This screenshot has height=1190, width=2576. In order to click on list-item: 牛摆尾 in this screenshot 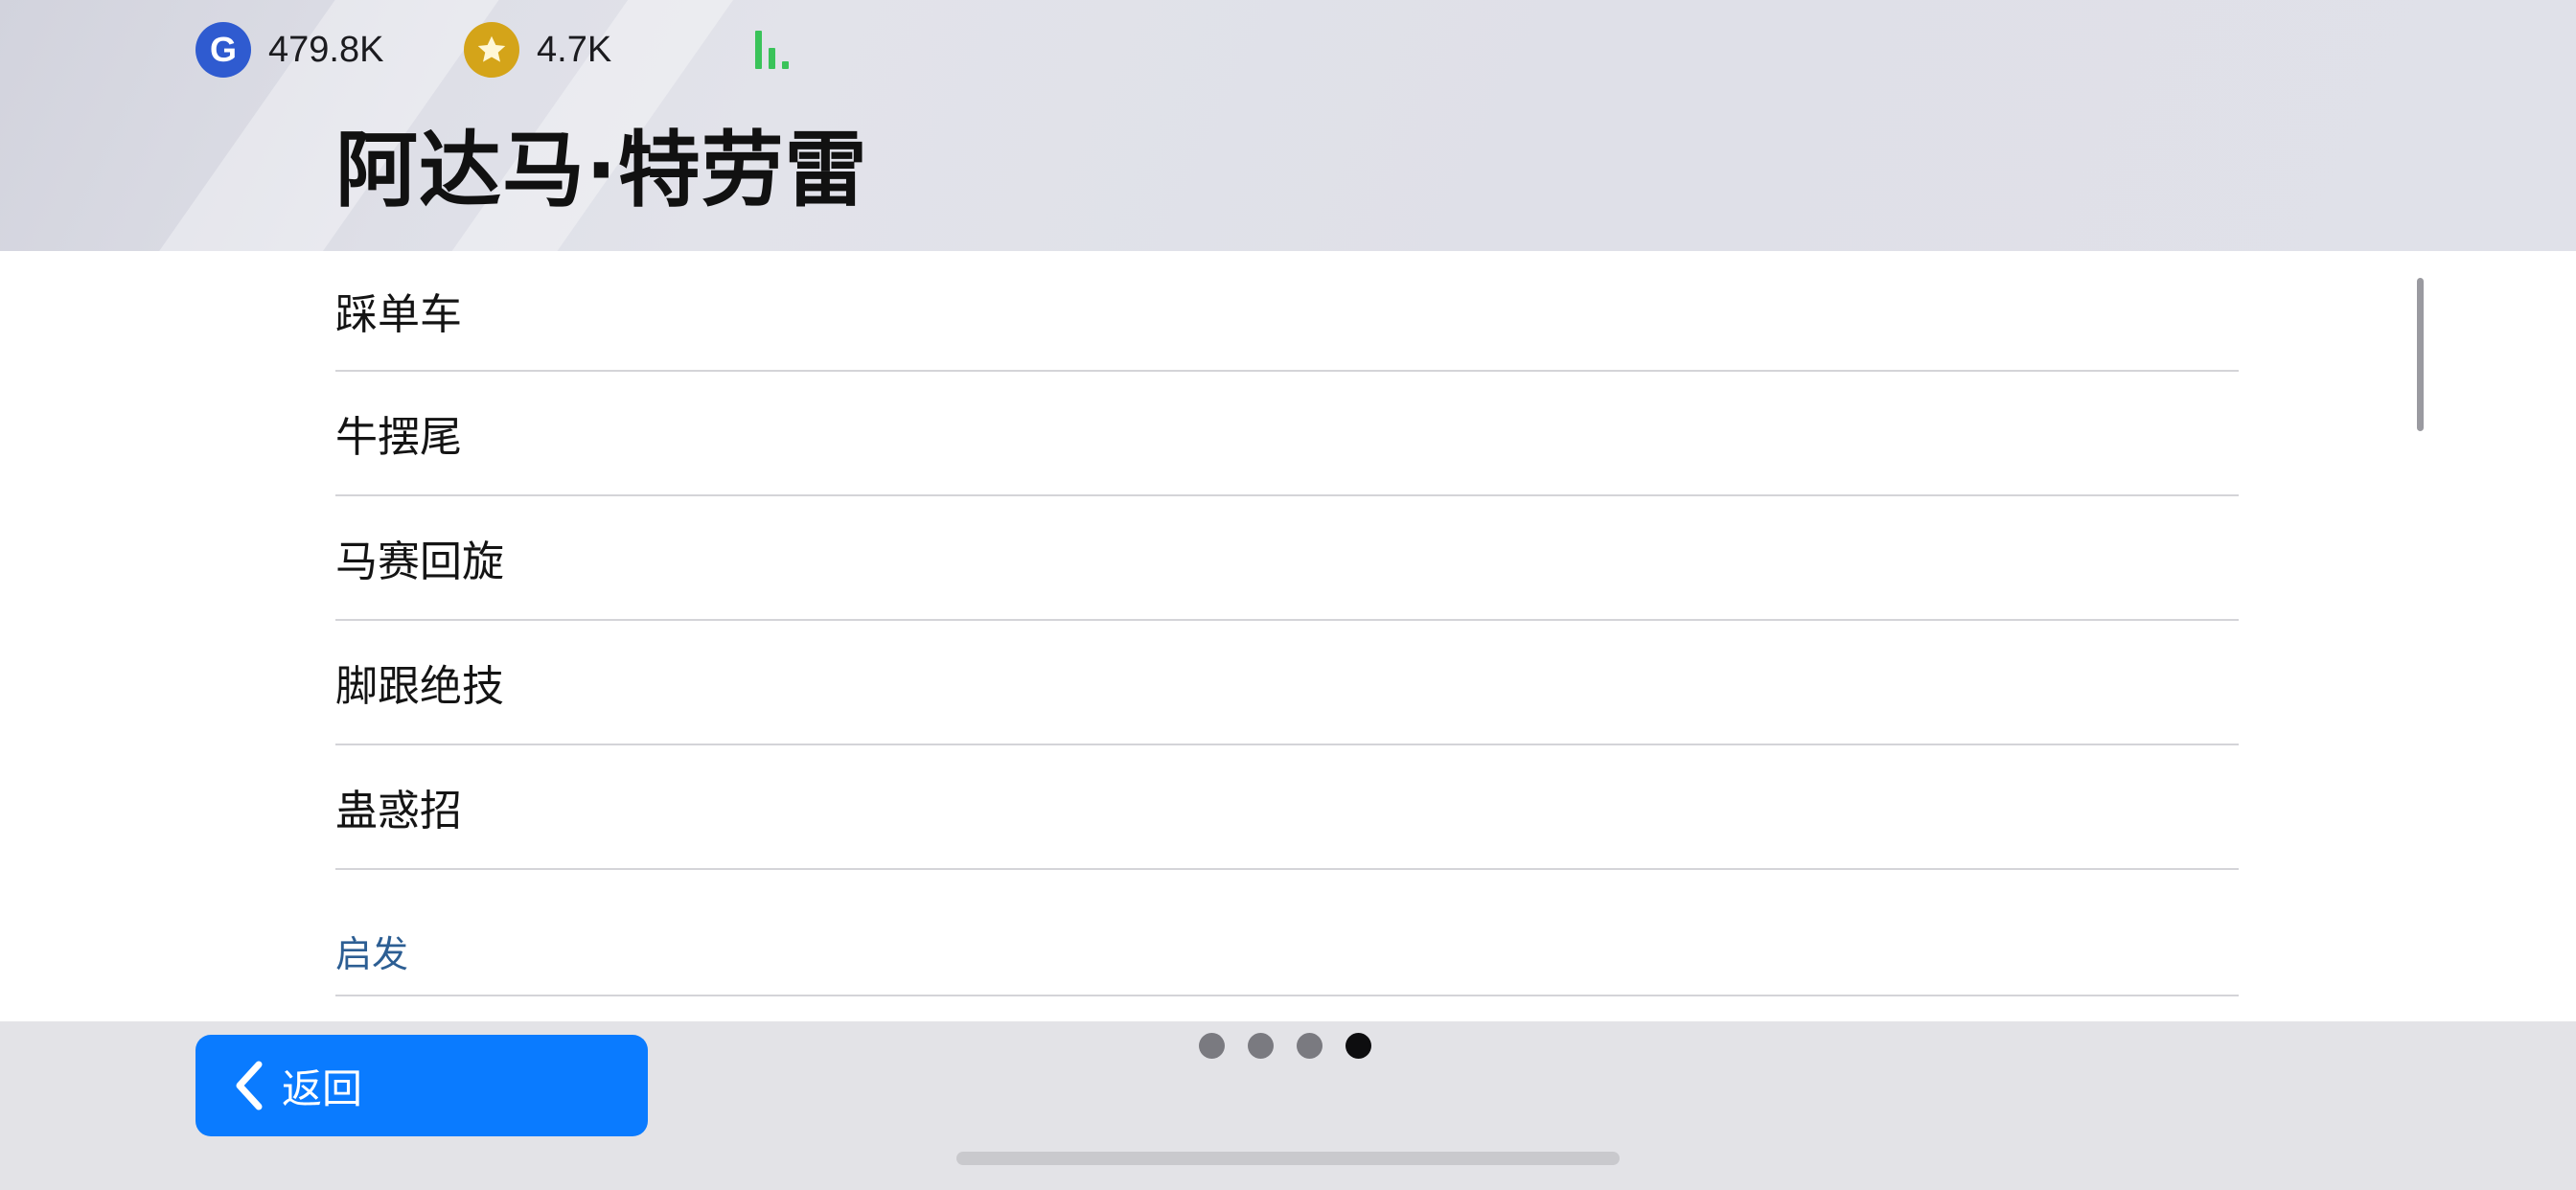, I will do `click(1287, 434)`.